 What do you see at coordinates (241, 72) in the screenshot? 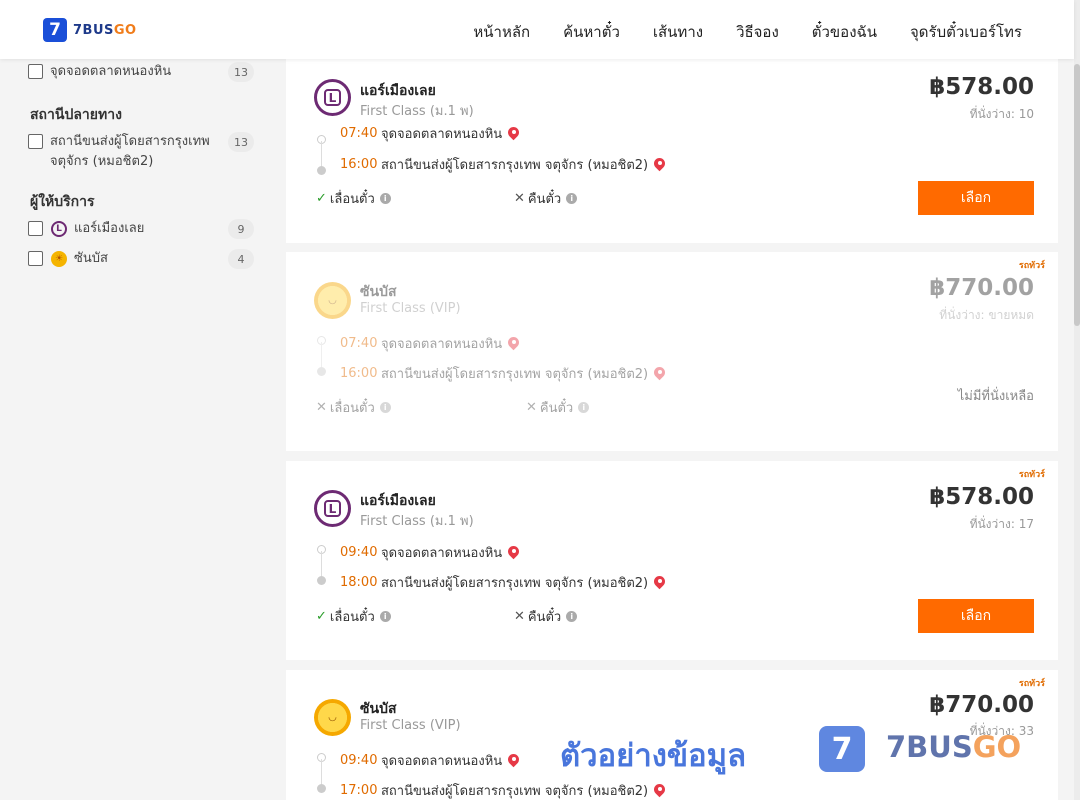
I see `filter-count-badge: 13` at bounding box center [241, 72].